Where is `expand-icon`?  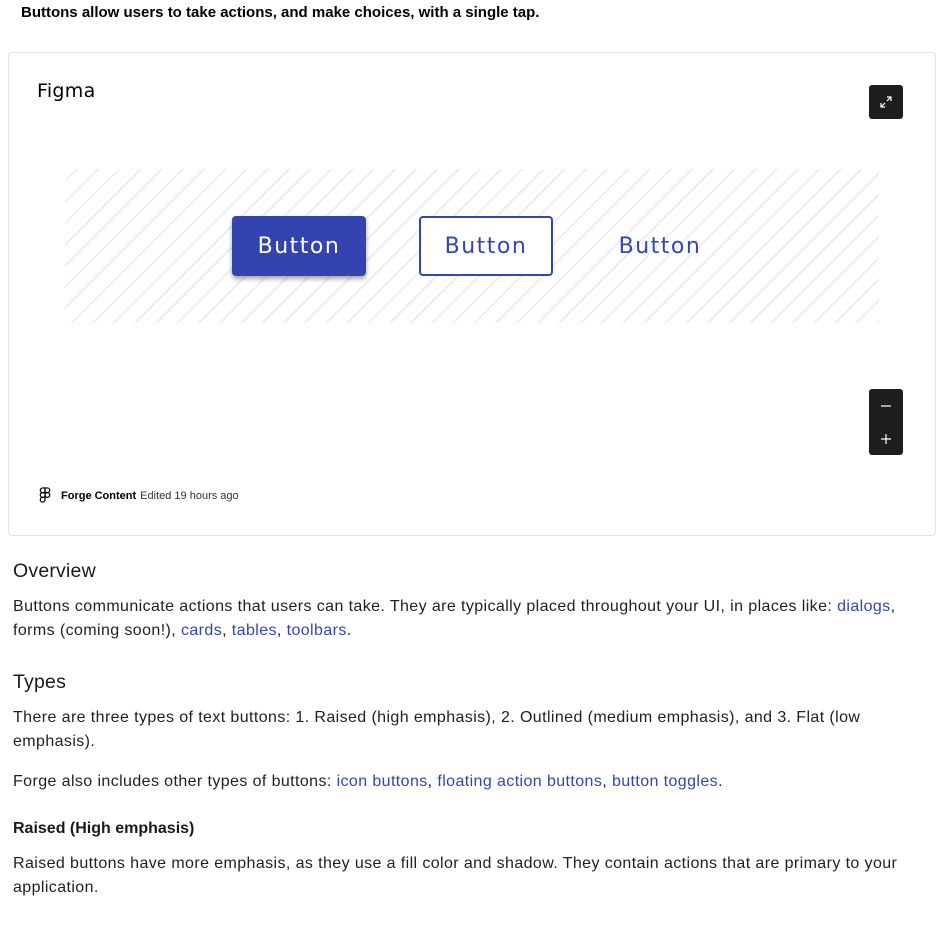
expand-icon is located at coordinates (886, 102).